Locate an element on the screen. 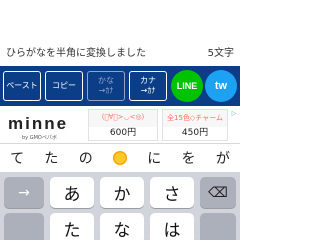 Image resolution: width=320 pixels, height=240 pixels. paste-label: ペースト is located at coordinates (22, 85).